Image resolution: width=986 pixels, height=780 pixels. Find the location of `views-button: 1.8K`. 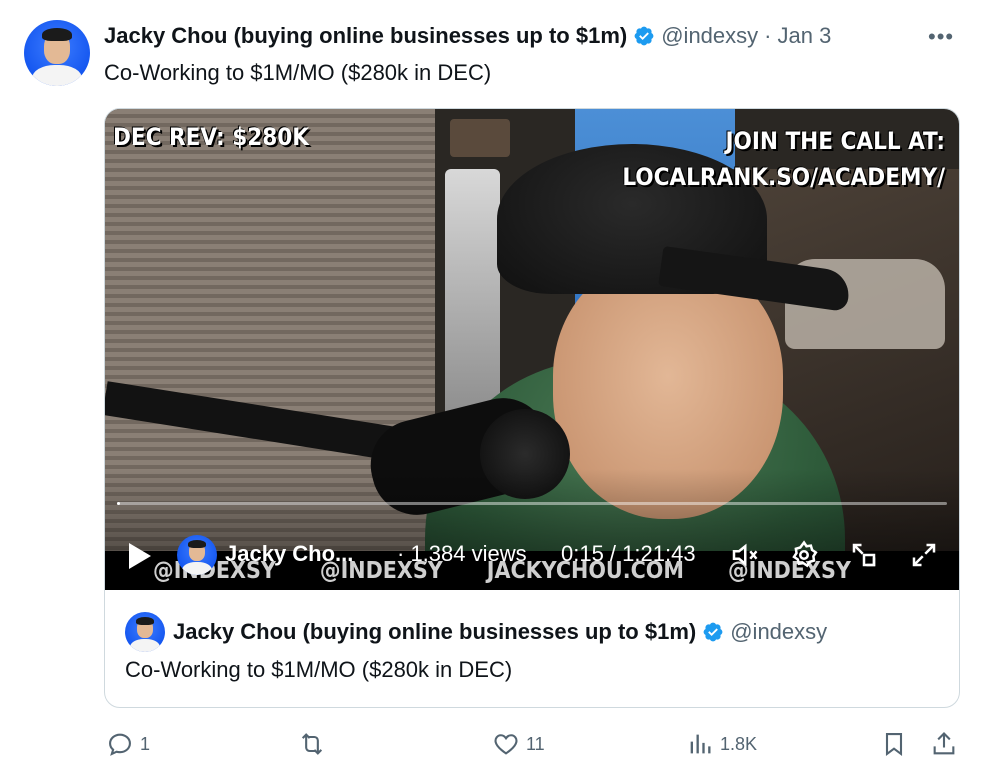

views-button: 1.8K is located at coordinates (721, 744).